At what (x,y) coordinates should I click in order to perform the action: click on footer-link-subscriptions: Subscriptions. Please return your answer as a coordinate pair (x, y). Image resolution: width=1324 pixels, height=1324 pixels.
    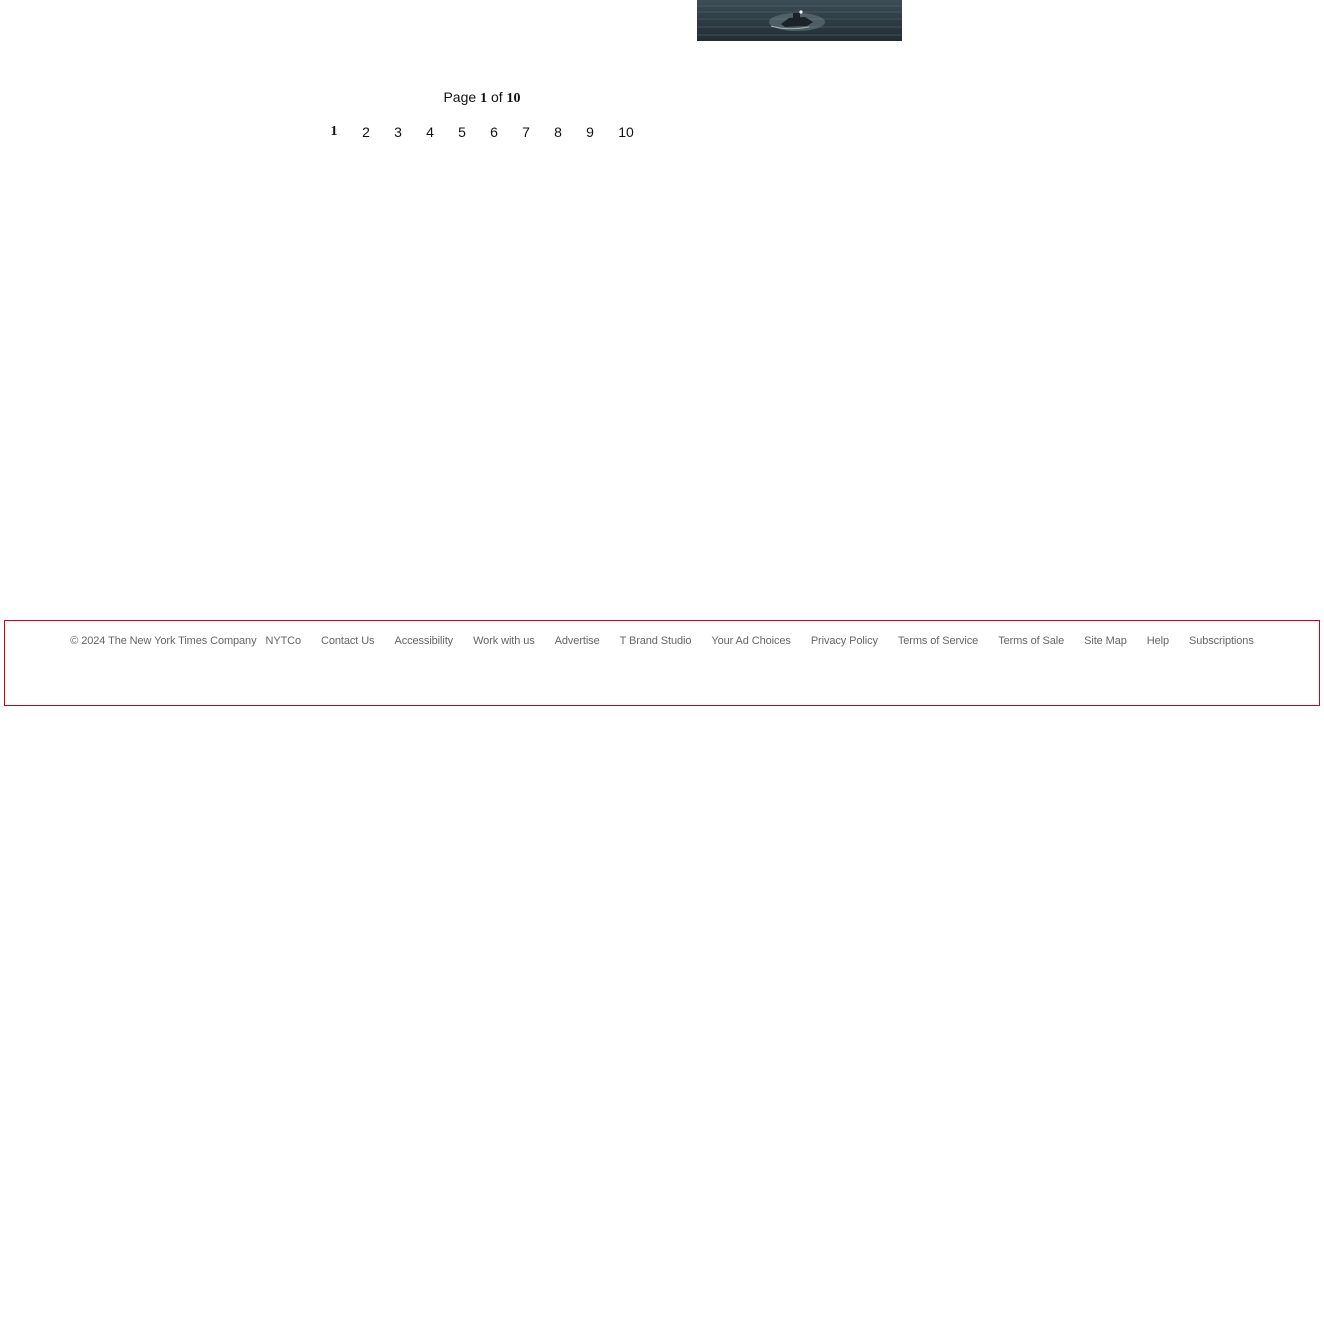
    Looking at the image, I should click on (1221, 641).